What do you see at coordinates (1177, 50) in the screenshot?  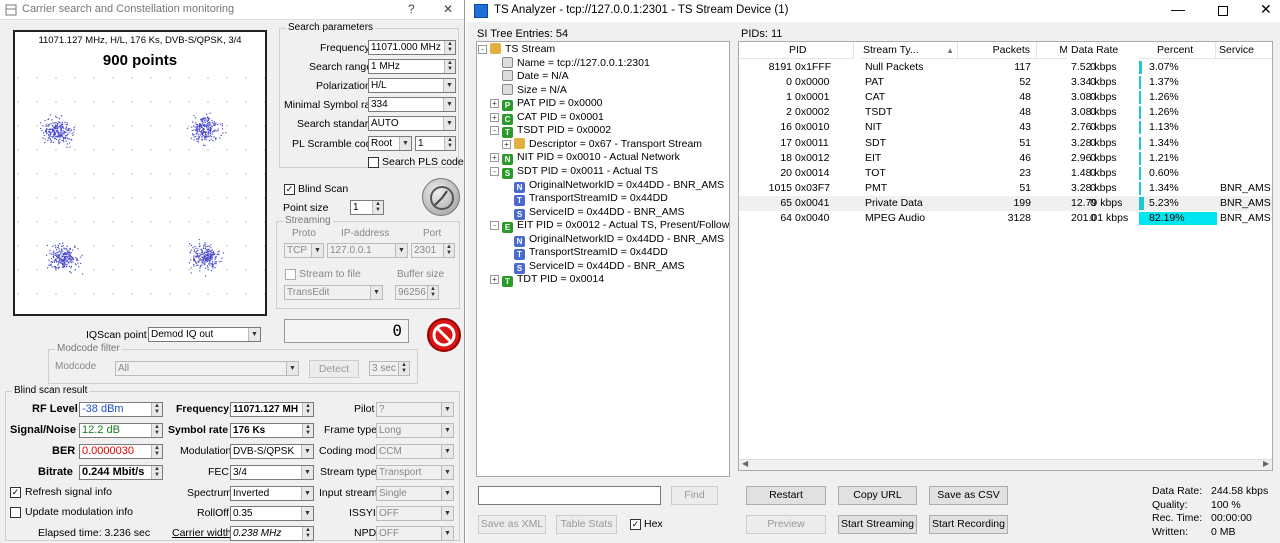 I see `col-percent: Percent` at bounding box center [1177, 50].